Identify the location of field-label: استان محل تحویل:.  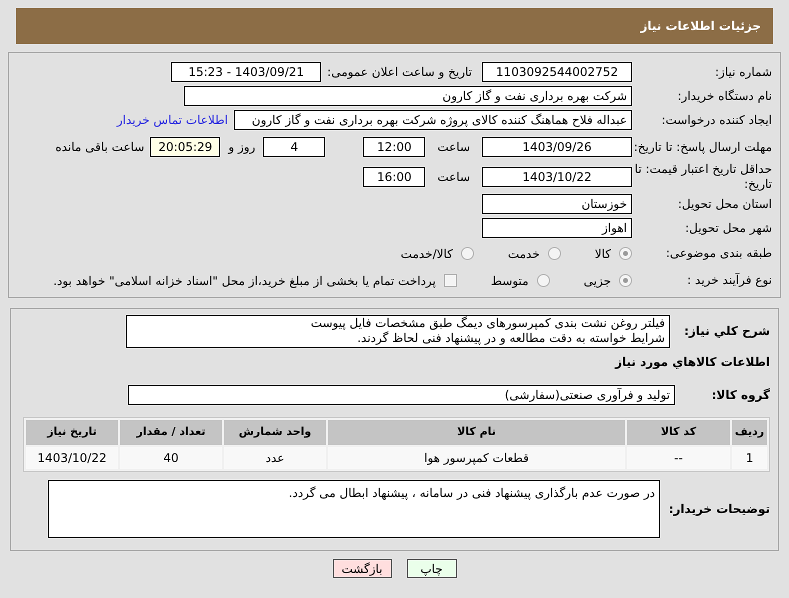
(724, 204).